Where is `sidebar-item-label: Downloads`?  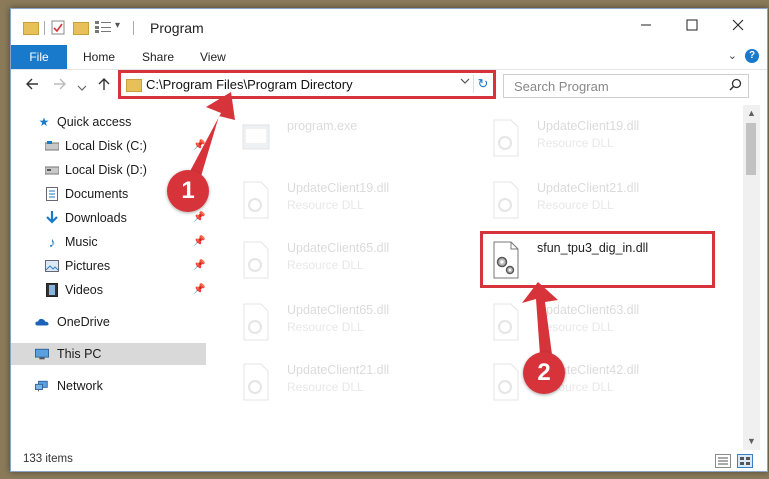
sidebar-item-label: Downloads is located at coordinates (96, 218).